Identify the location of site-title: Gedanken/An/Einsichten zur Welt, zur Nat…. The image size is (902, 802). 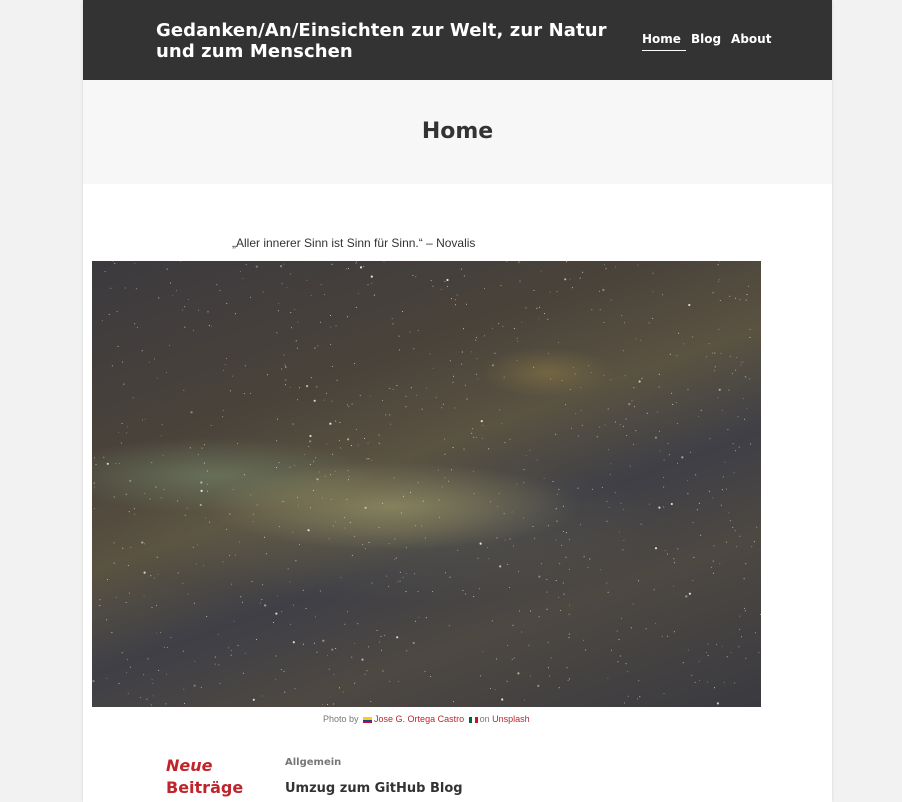
(391, 41).